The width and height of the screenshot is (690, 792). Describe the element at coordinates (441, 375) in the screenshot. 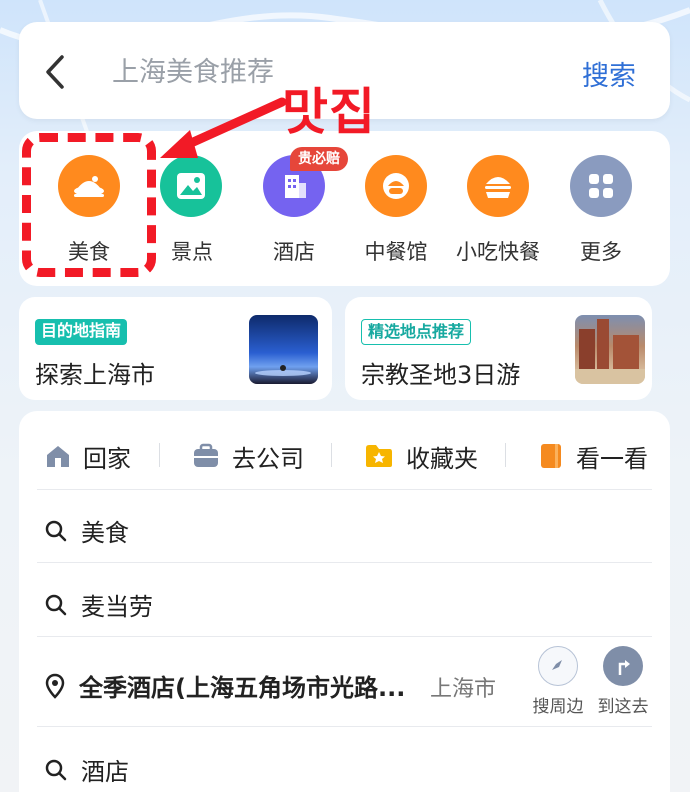

I see `destination-title: 宗教圣地3日游` at that location.